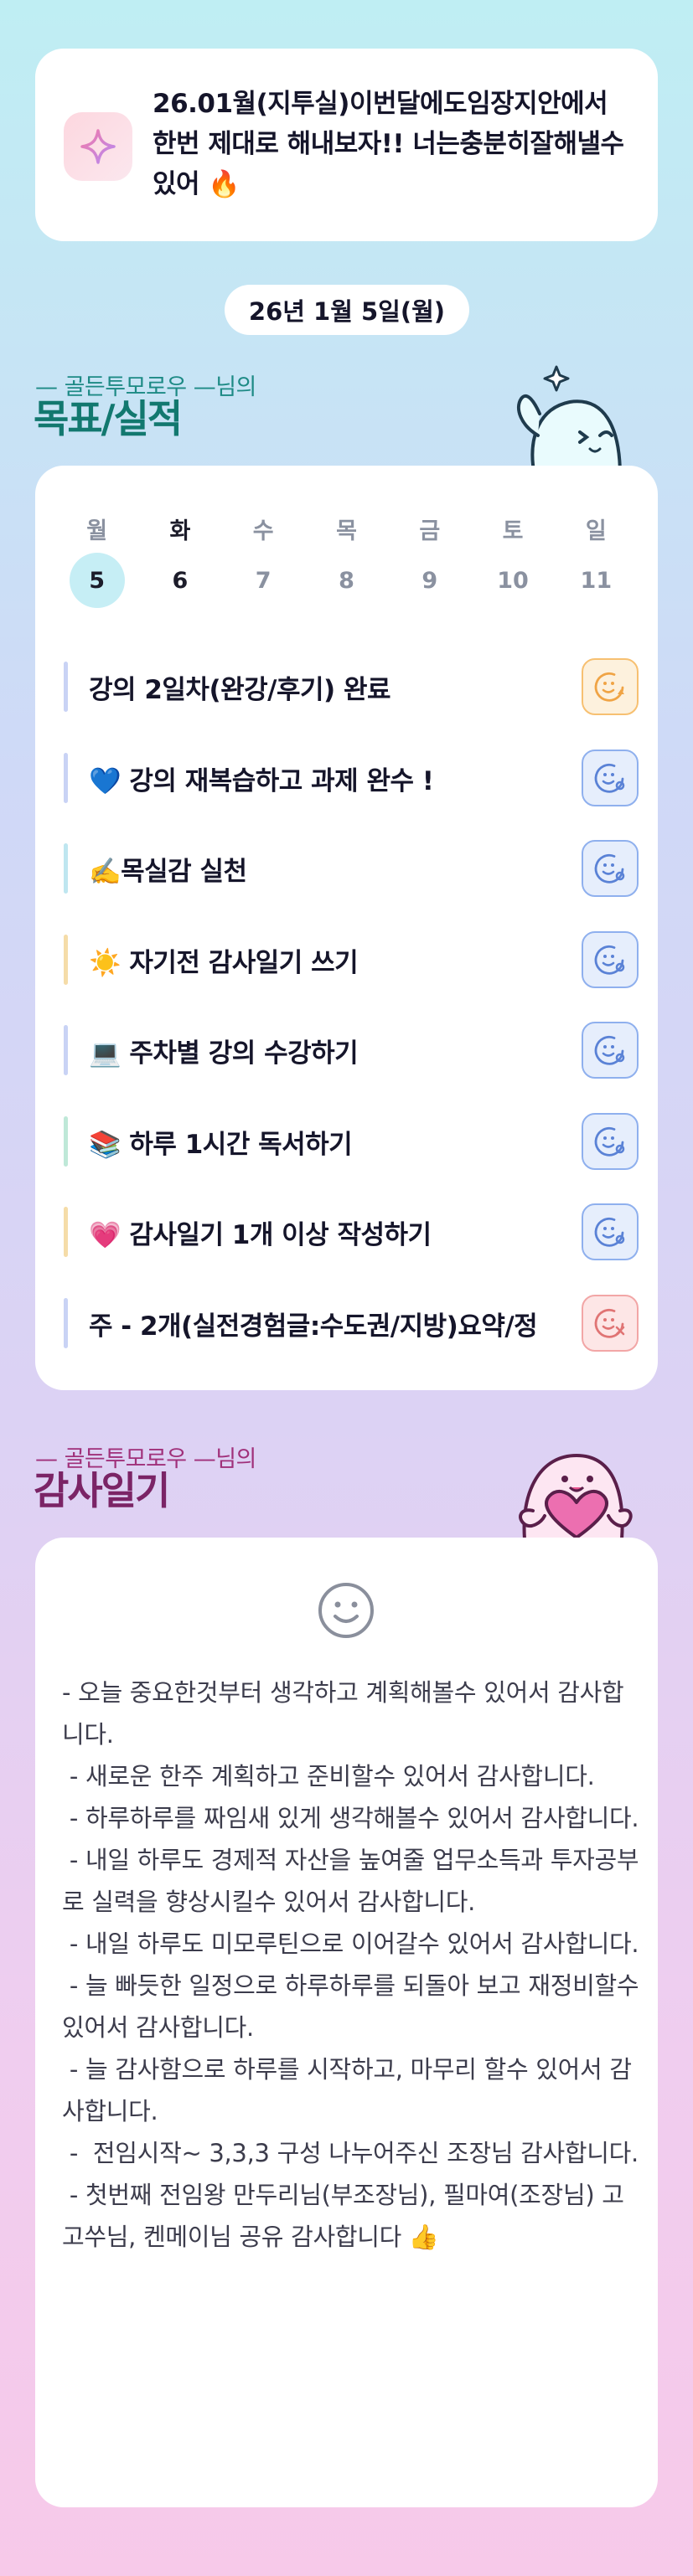 The width and height of the screenshot is (693, 2576). What do you see at coordinates (224, 962) in the screenshot?
I see `task-label: ☀️ 자기전 감사일기 쓰기` at bounding box center [224, 962].